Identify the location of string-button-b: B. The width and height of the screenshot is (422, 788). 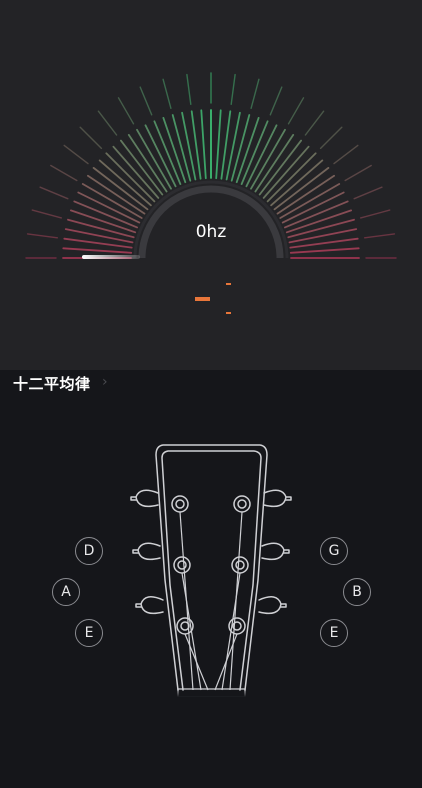
(357, 592).